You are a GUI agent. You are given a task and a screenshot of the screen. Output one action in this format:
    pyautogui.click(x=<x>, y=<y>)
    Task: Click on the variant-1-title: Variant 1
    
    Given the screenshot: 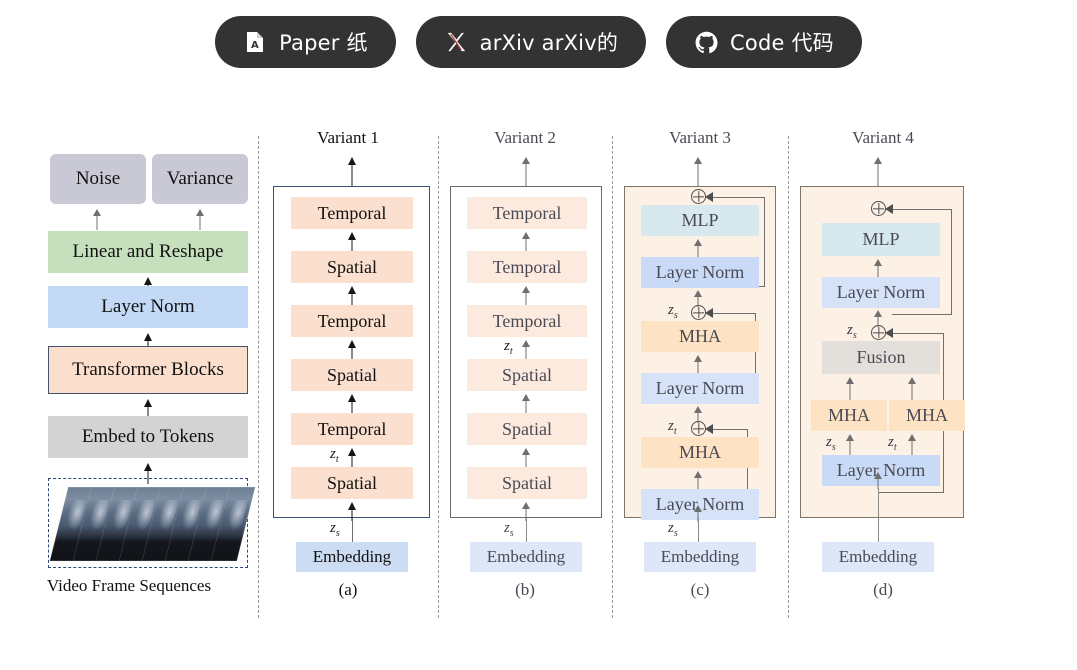 What is the action you would take?
    pyautogui.click(x=348, y=137)
    